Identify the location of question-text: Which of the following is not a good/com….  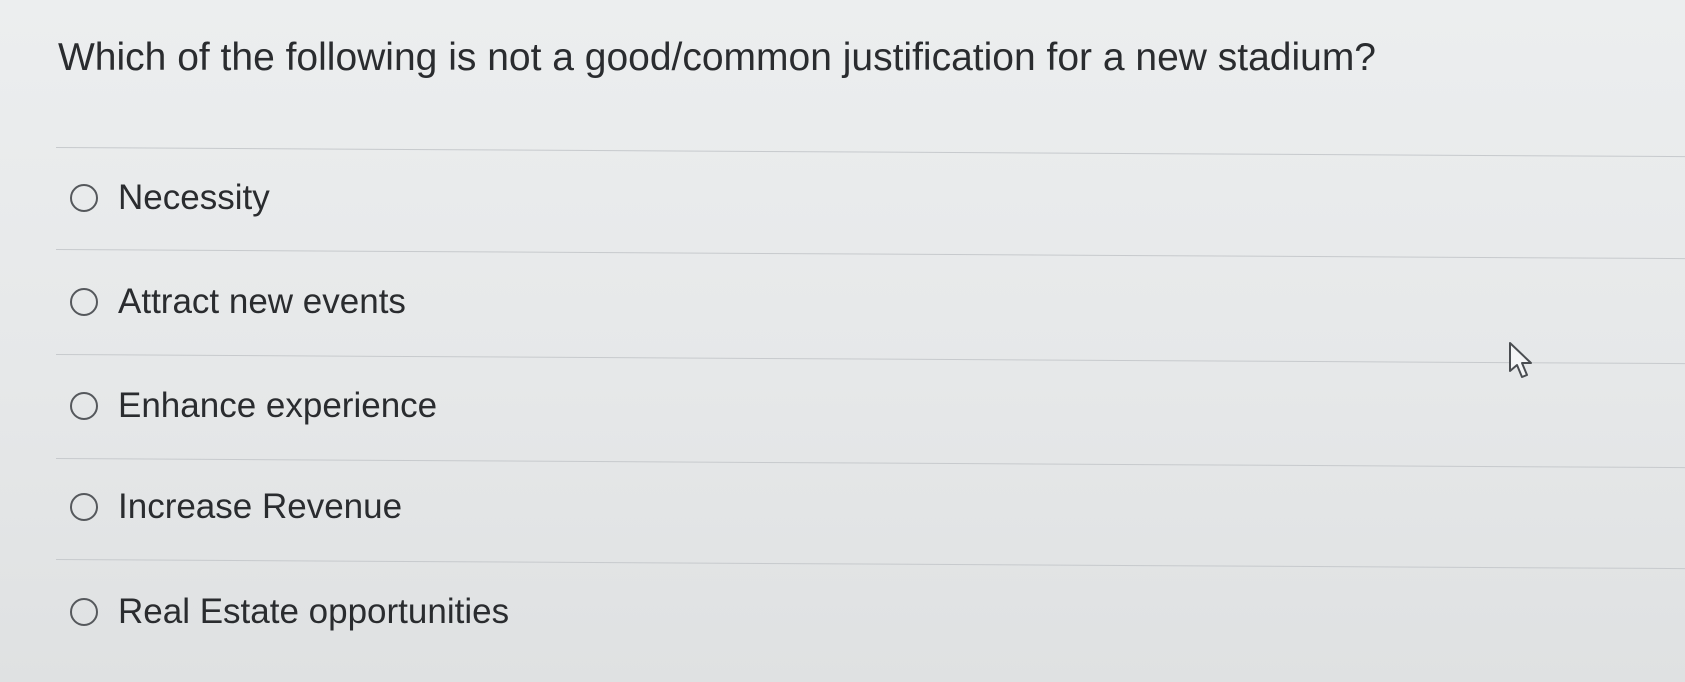
(717, 57).